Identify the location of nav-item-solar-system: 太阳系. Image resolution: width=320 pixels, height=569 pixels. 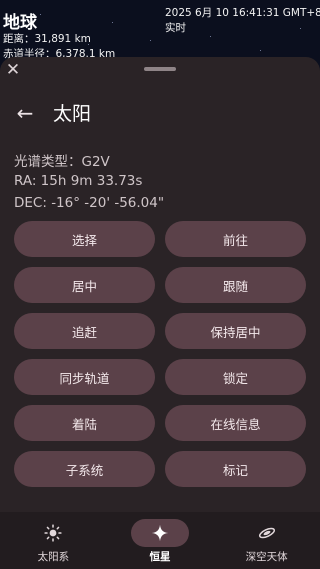
(53, 540).